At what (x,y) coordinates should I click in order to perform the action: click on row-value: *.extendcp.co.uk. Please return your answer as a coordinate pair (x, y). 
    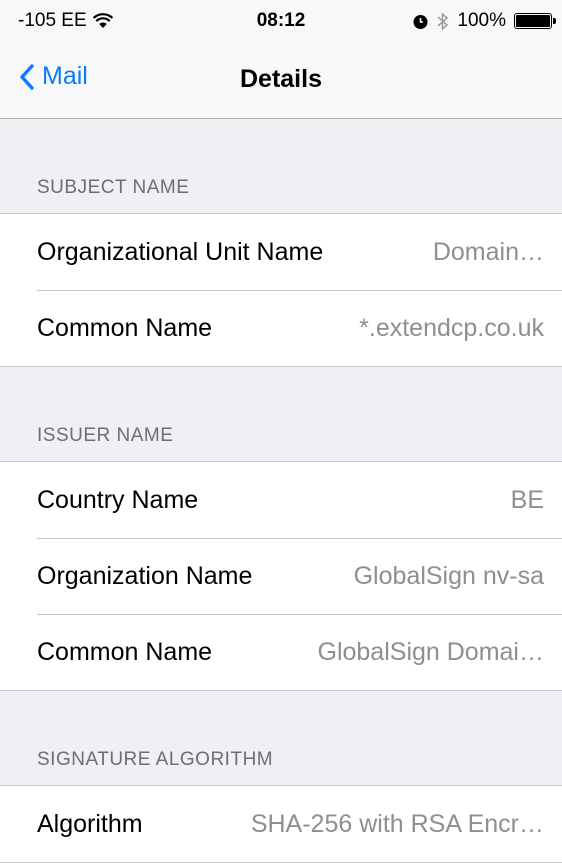
    Looking at the image, I should click on (451, 327).